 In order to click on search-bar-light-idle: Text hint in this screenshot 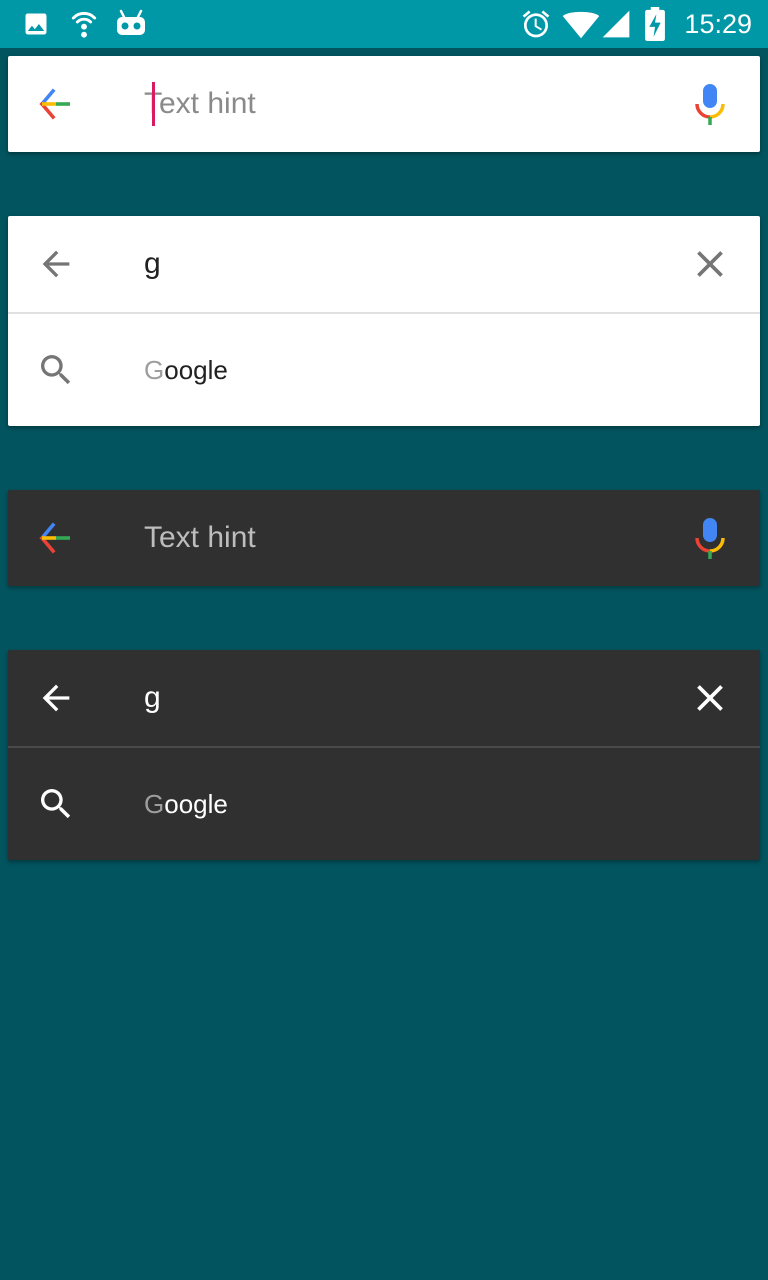, I will do `click(384, 104)`.